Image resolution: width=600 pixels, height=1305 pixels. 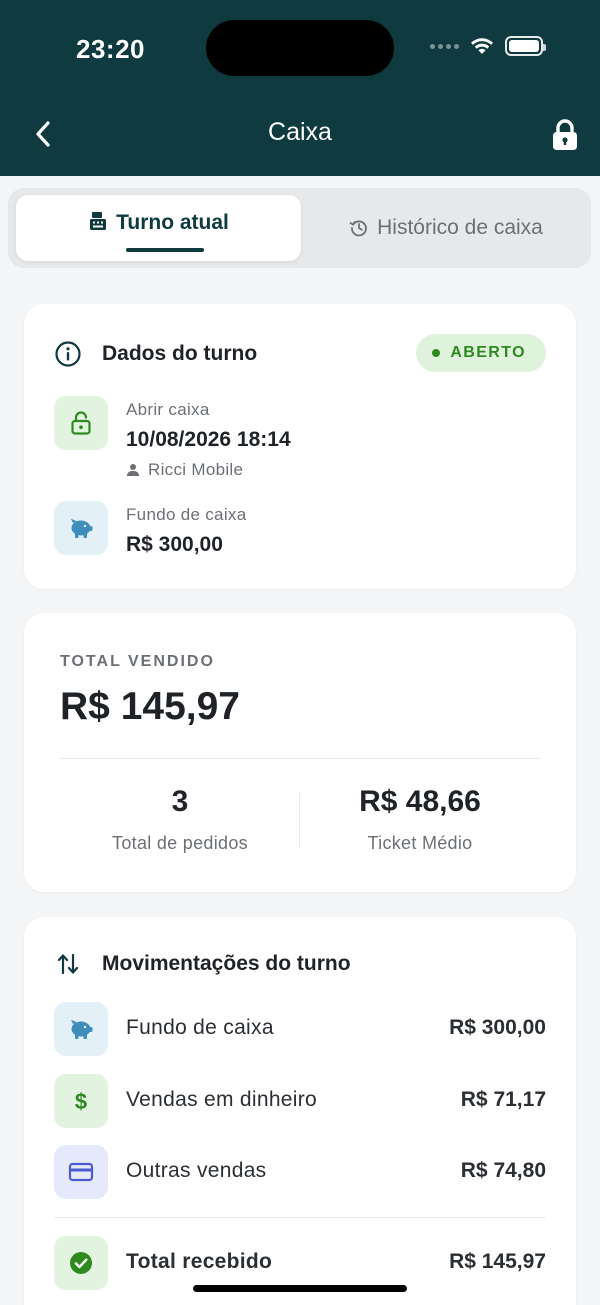 I want to click on card-header: Dados do turno, so click(x=155, y=354).